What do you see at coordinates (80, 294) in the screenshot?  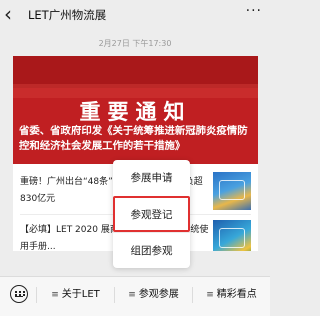 I see `tab-label: 关于LET` at bounding box center [80, 294].